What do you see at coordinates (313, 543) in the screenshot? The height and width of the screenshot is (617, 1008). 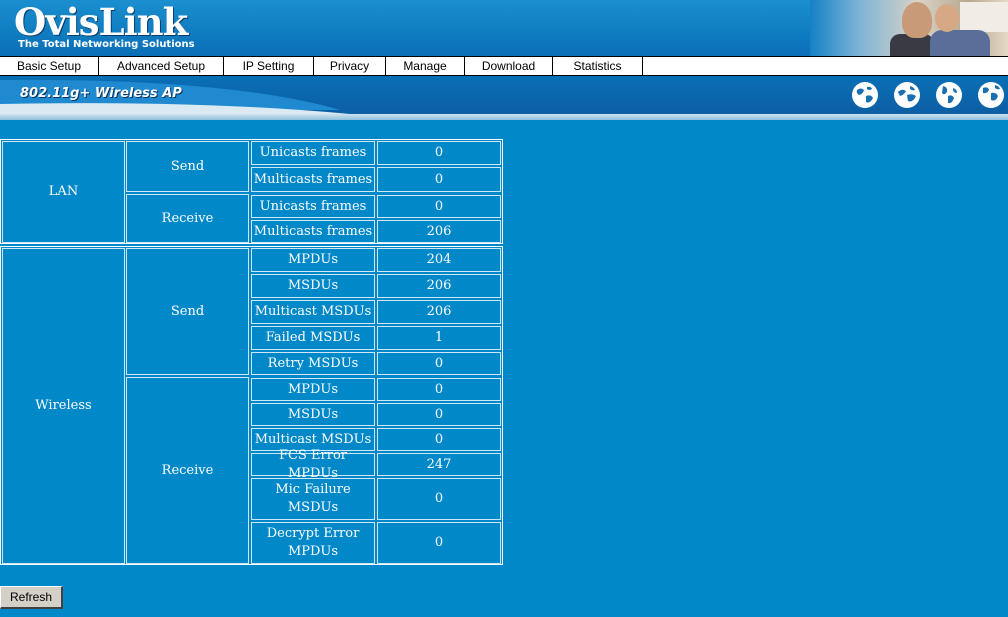 I see `stat-name: Decrypt Error MPDUs` at bounding box center [313, 543].